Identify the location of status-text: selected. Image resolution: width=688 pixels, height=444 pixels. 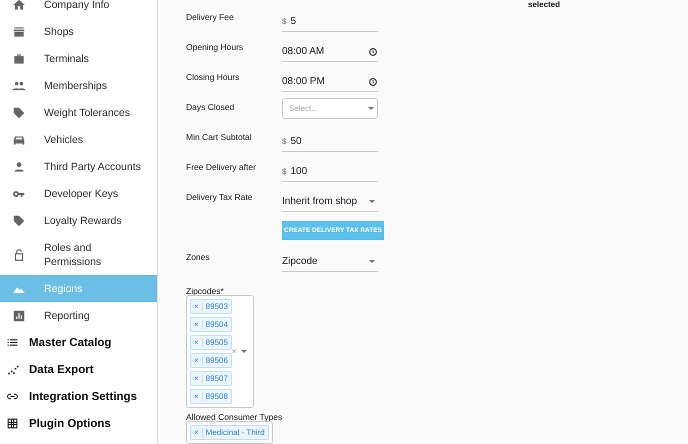
(545, 4).